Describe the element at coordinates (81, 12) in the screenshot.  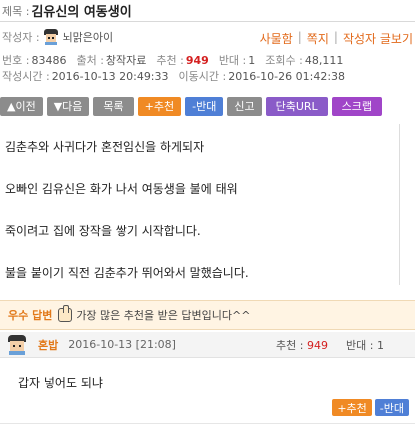
I see `page-title: 김유신의 여동생이` at that location.